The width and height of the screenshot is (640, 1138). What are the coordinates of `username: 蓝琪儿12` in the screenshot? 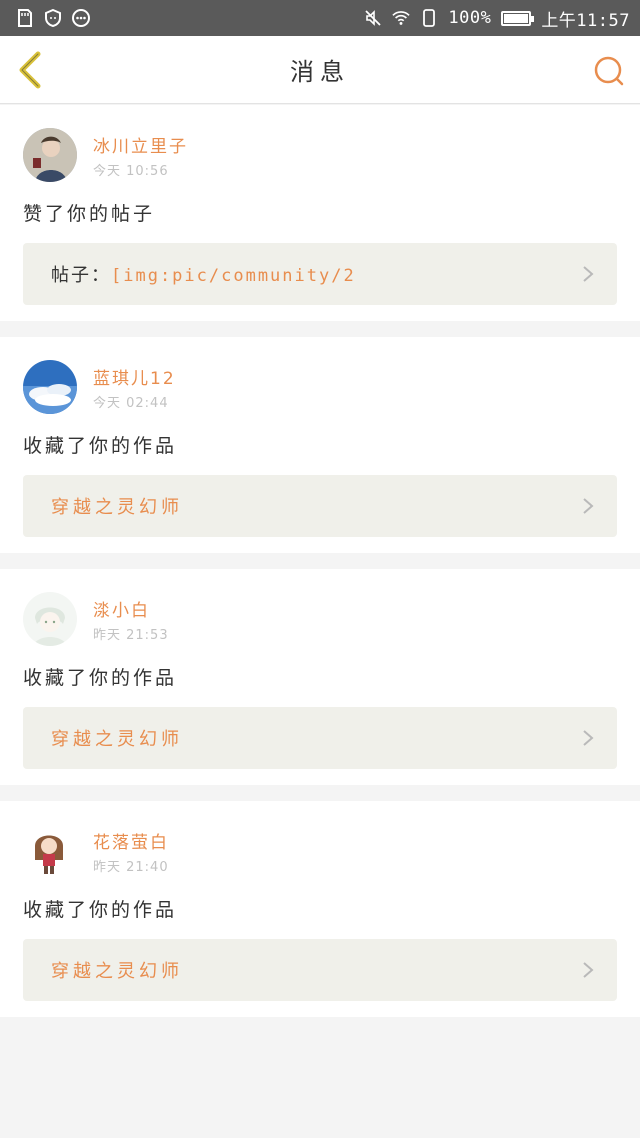 It's located at (134, 376).